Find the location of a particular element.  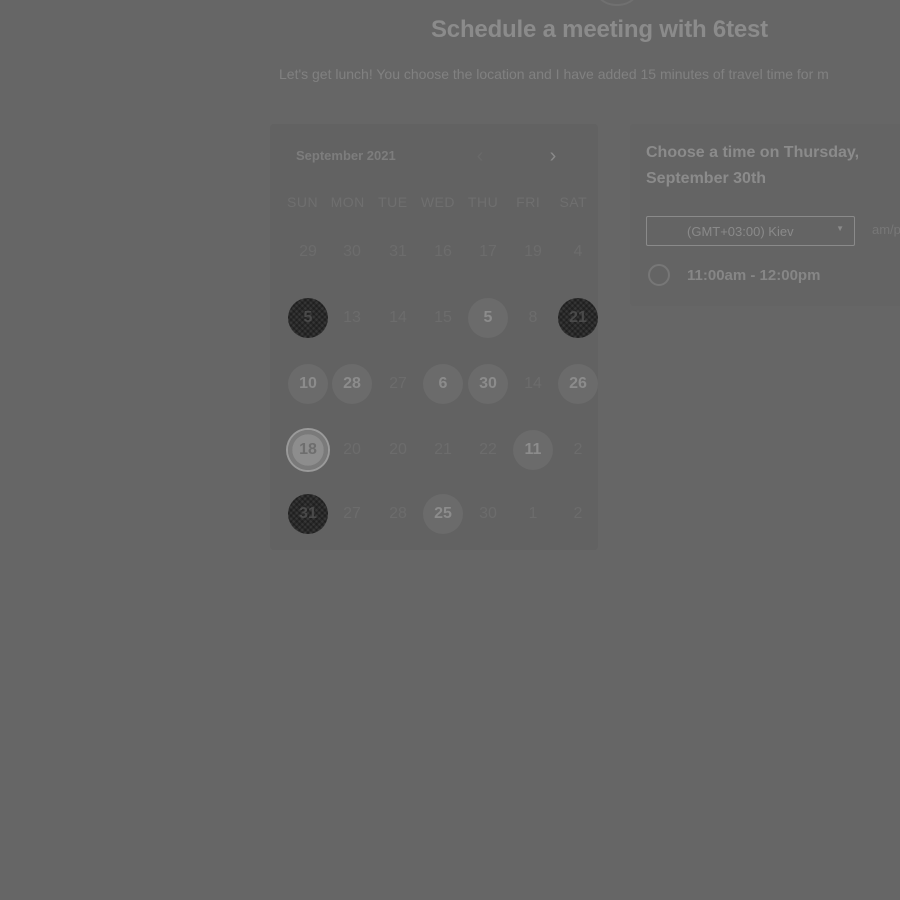

page-title: Schedule a meeting with 6test is located at coordinates (599, 29).